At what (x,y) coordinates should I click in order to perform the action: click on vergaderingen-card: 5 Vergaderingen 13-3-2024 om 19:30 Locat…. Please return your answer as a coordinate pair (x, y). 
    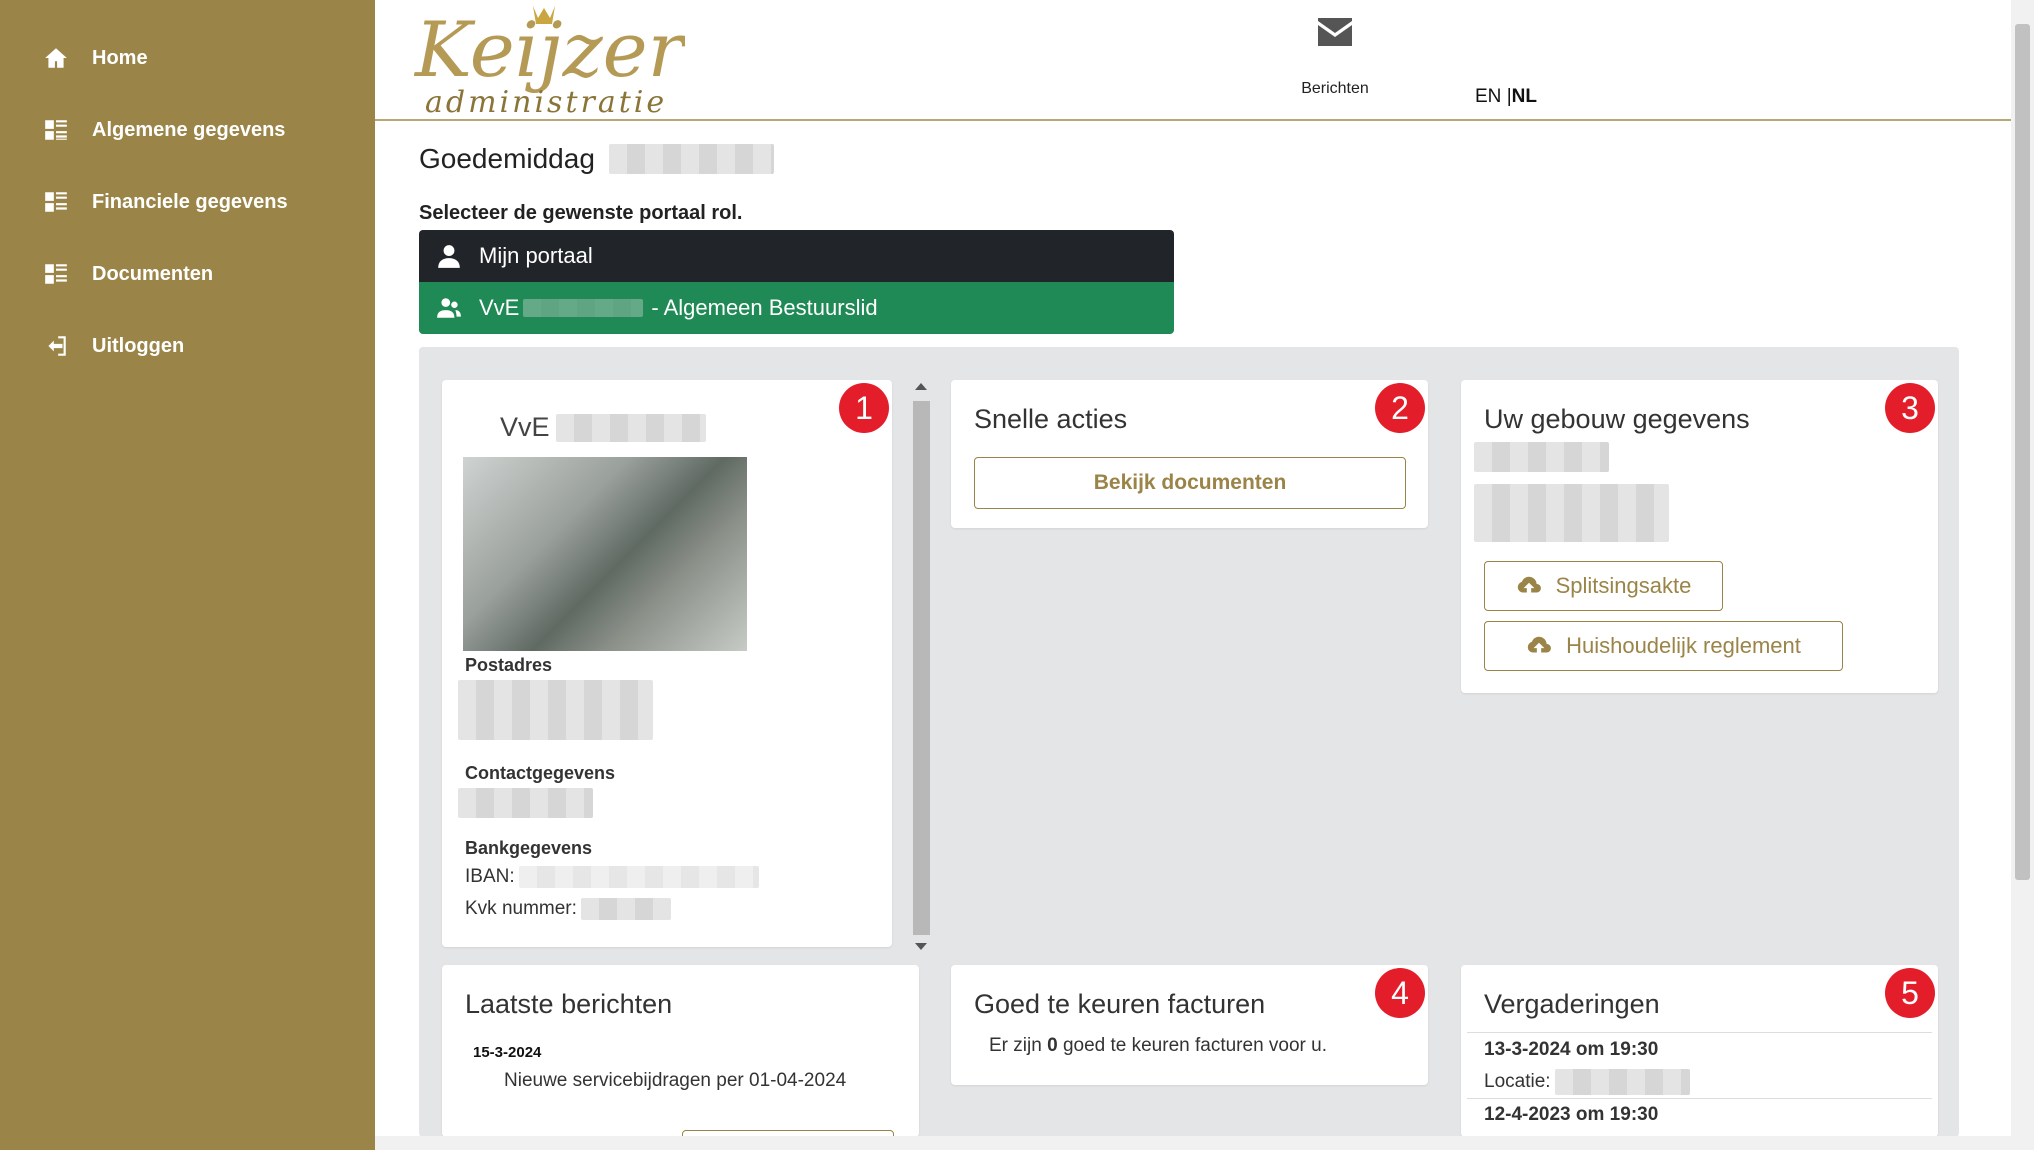
    Looking at the image, I should click on (1699, 1051).